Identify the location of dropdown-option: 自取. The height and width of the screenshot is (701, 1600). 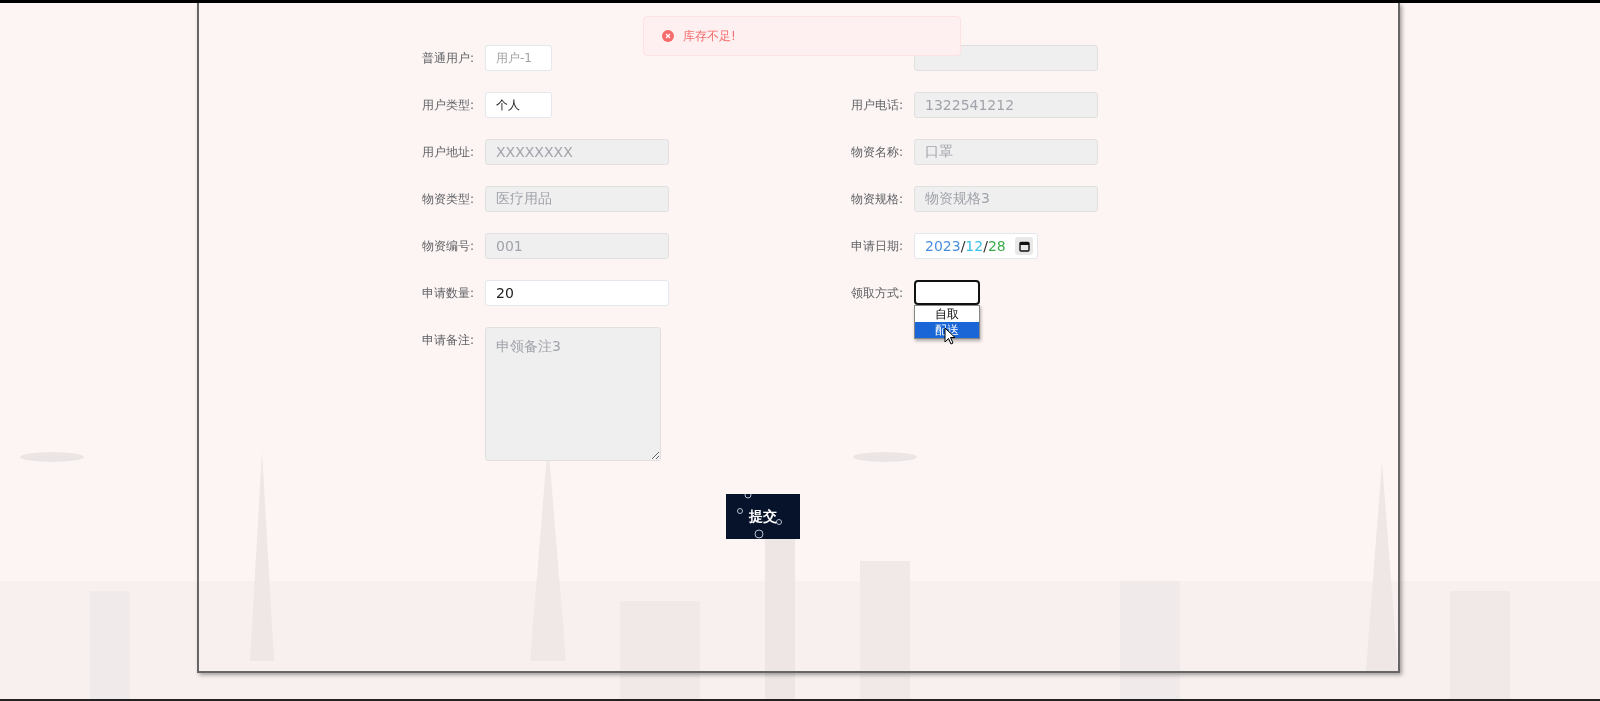
(947, 314).